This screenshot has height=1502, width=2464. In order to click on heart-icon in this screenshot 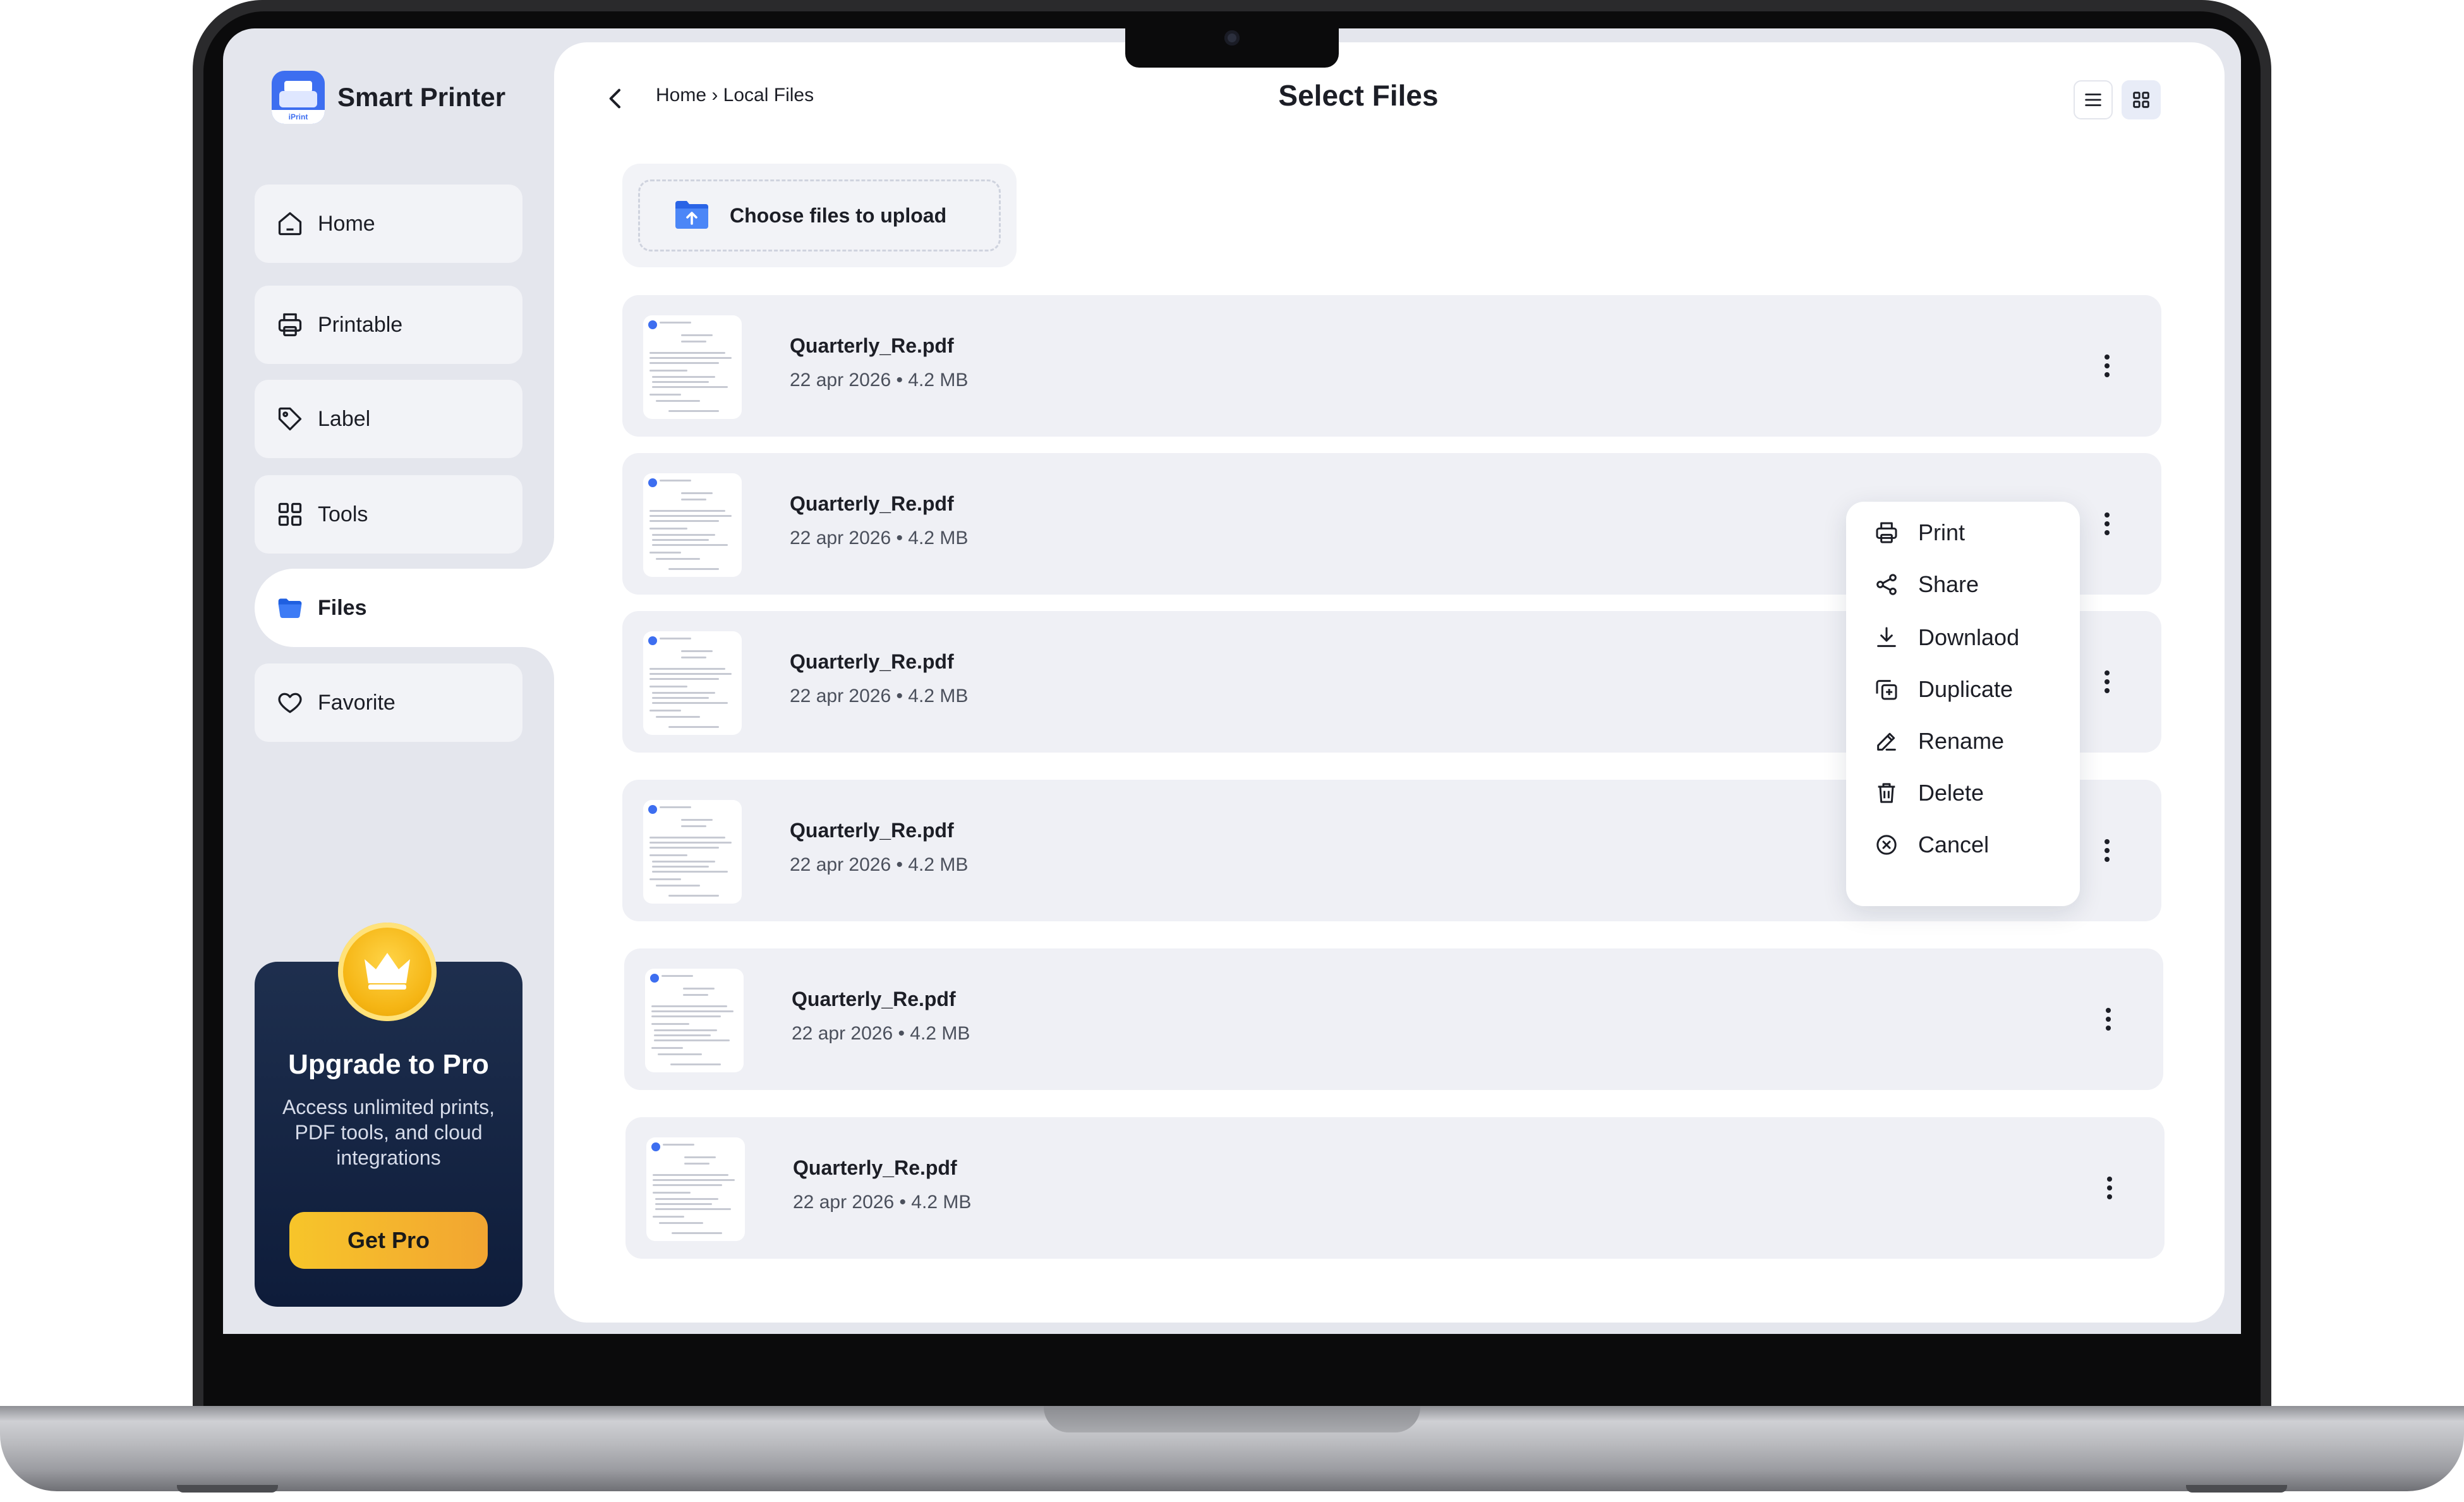, I will do `click(290, 703)`.